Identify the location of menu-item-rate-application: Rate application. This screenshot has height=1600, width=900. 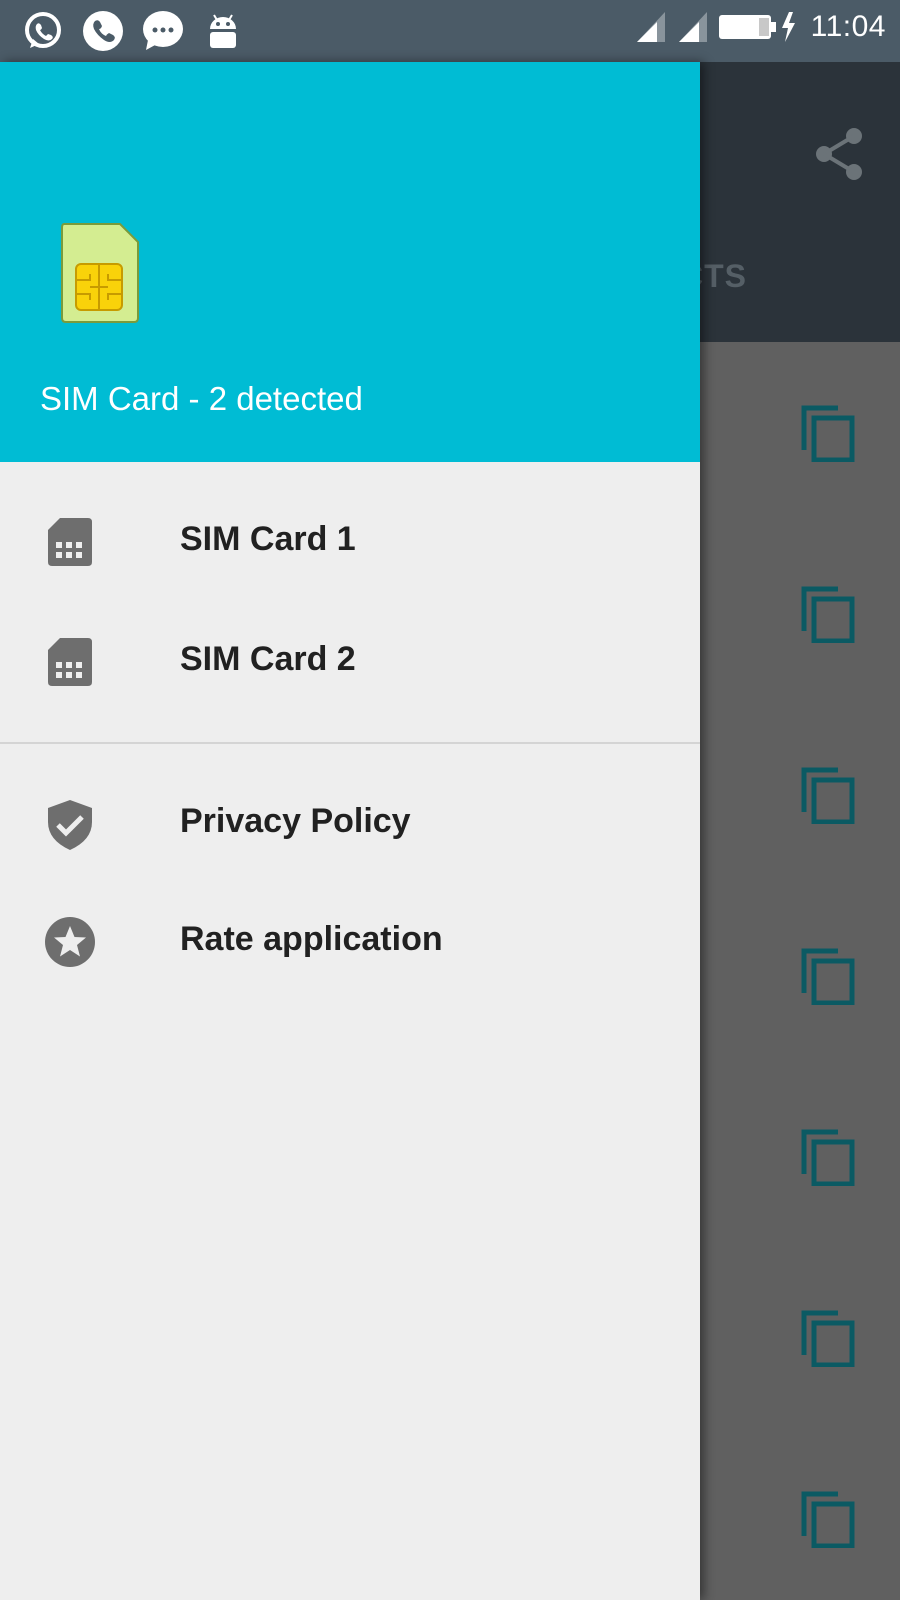
(350, 942).